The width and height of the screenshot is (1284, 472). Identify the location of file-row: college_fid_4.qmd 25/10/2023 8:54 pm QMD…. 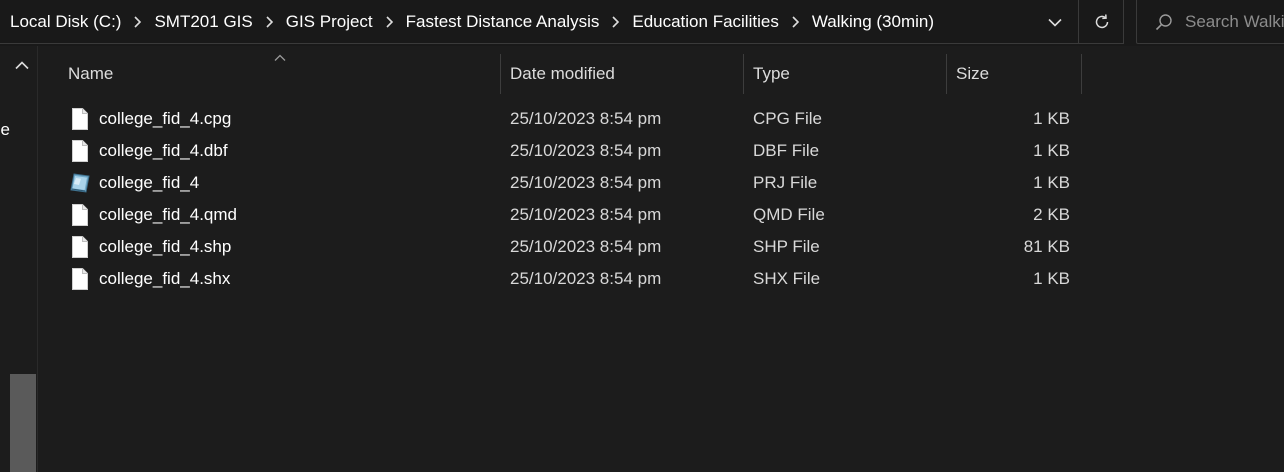
(561, 215).